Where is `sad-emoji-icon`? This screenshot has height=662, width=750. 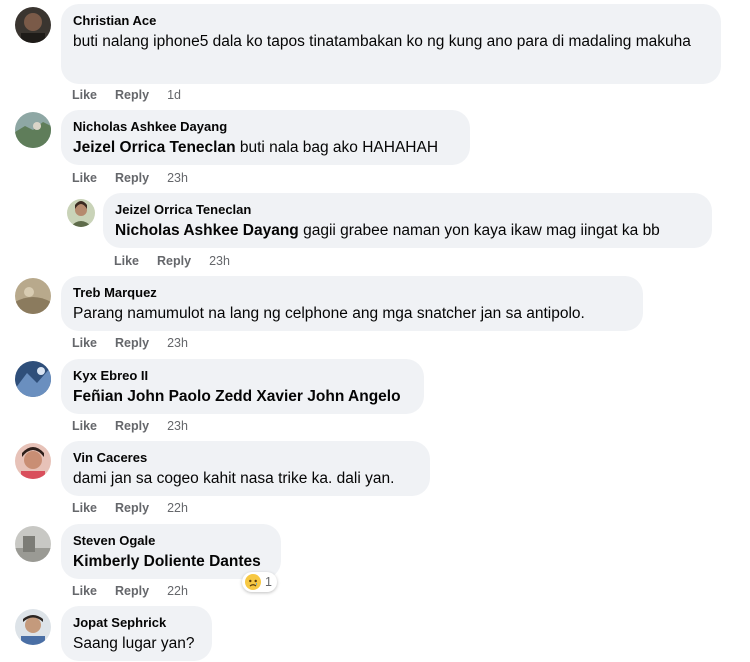 sad-emoji-icon is located at coordinates (253, 582).